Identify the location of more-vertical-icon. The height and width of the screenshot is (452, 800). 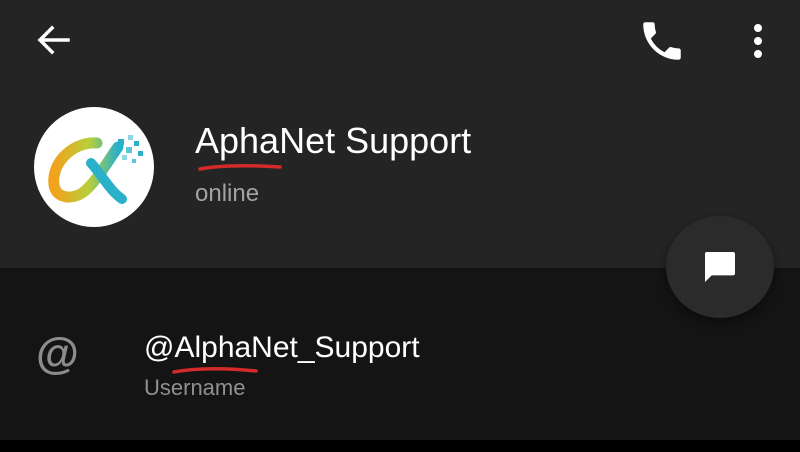
(758, 41).